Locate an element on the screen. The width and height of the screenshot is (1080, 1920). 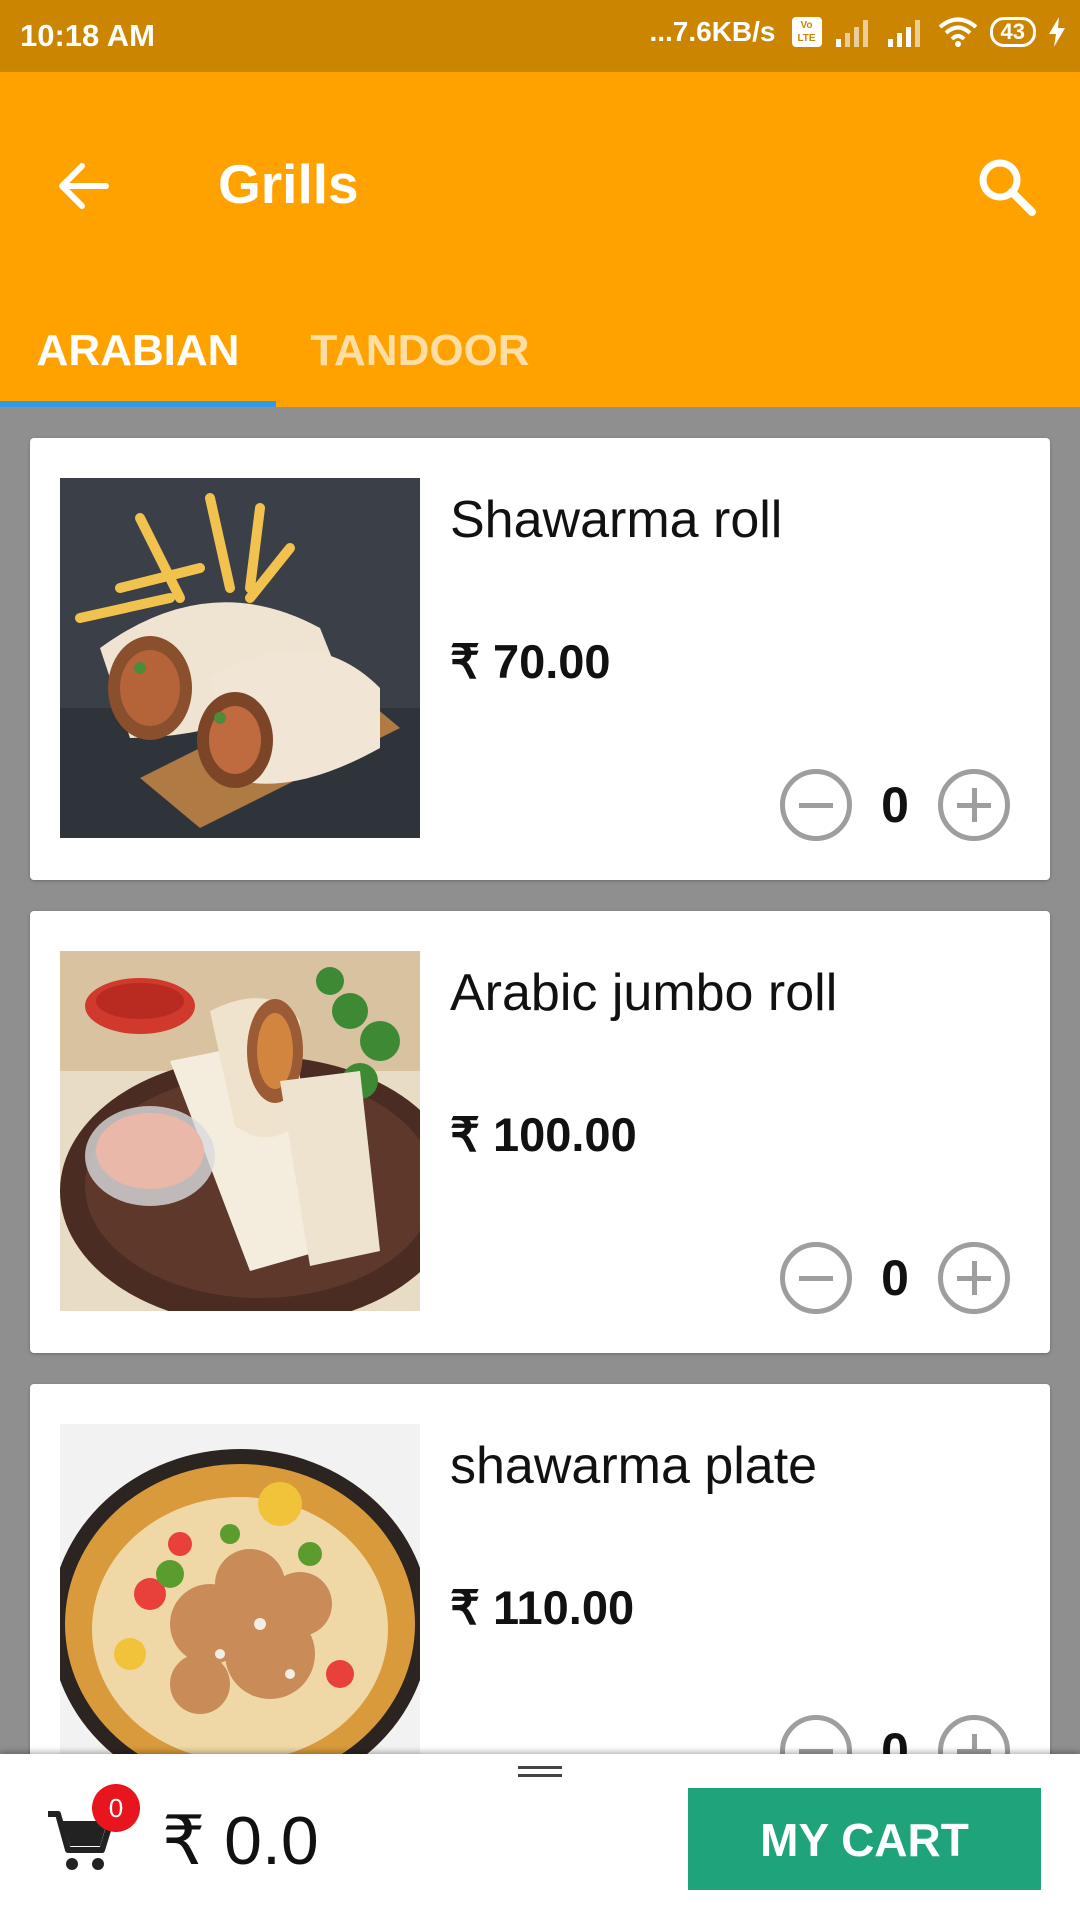
shawarma-plate-image is located at coordinates (240, 1604).